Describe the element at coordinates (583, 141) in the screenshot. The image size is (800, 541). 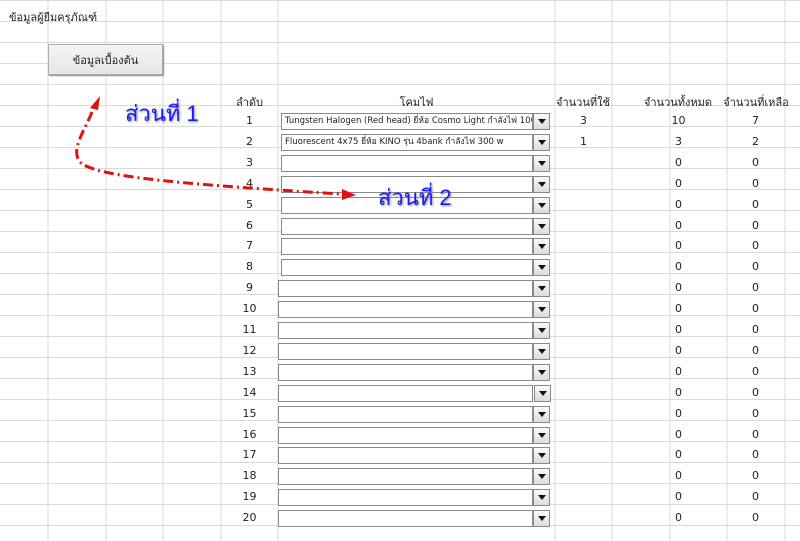
I see `used-count: 1` at that location.